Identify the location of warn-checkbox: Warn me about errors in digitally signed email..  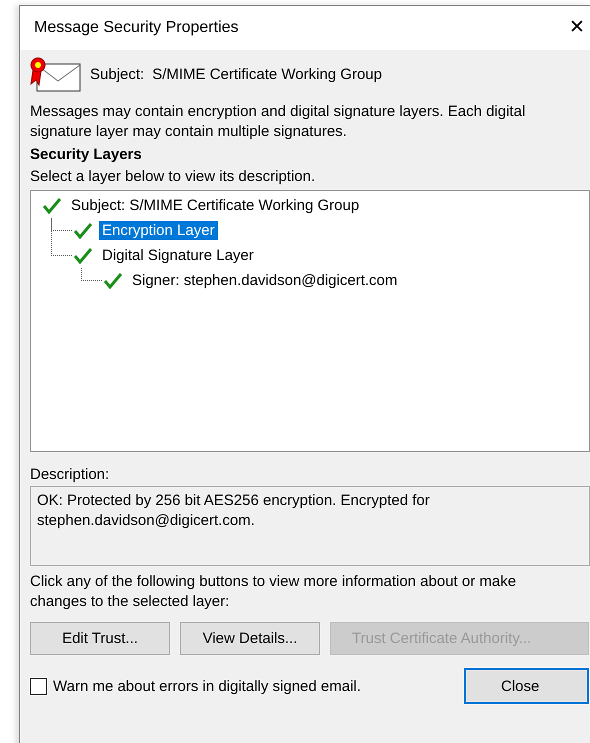
(247, 686).